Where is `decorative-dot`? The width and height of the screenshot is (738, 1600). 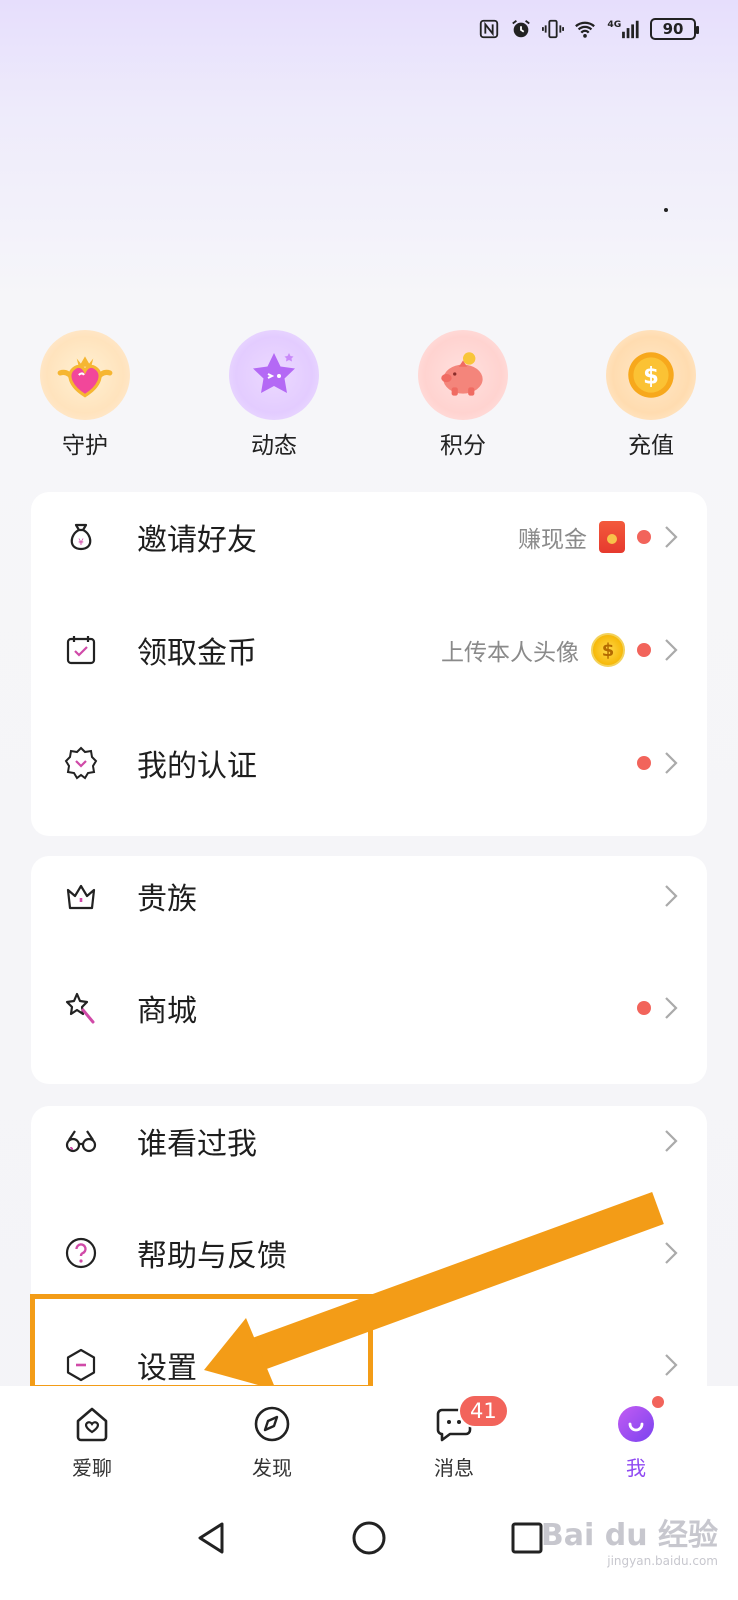 decorative-dot is located at coordinates (666, 210).